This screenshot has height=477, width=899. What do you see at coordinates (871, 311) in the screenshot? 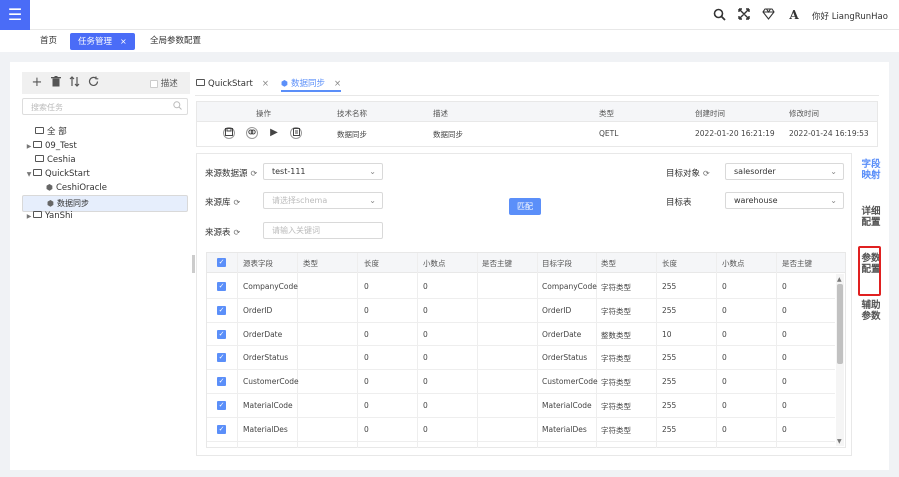
I see `side-tab-aux-params: 辅助参数` at bounding box center [871, 311].